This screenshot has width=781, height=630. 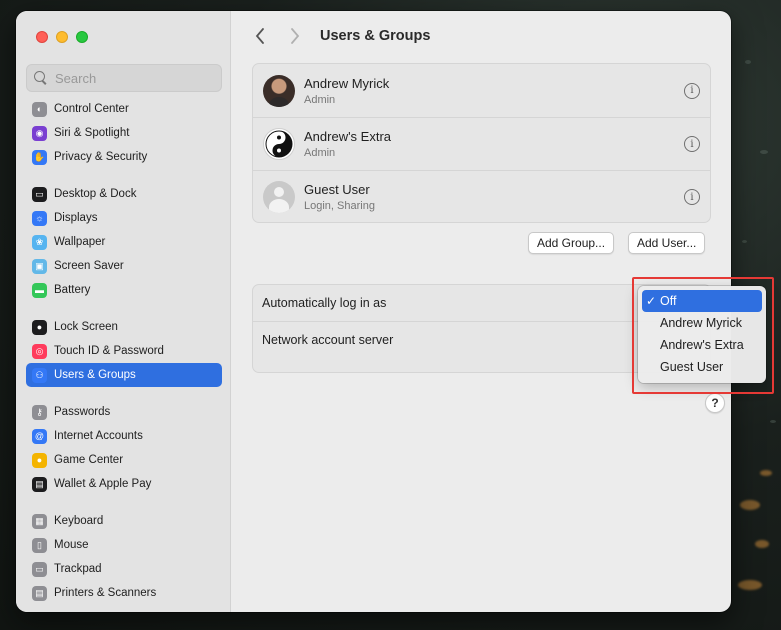 What do you see at coordinates (89, 266) in the screenshot?
I see `sidebar-item-label: Screen Saver` at bounding box center [89, 266].